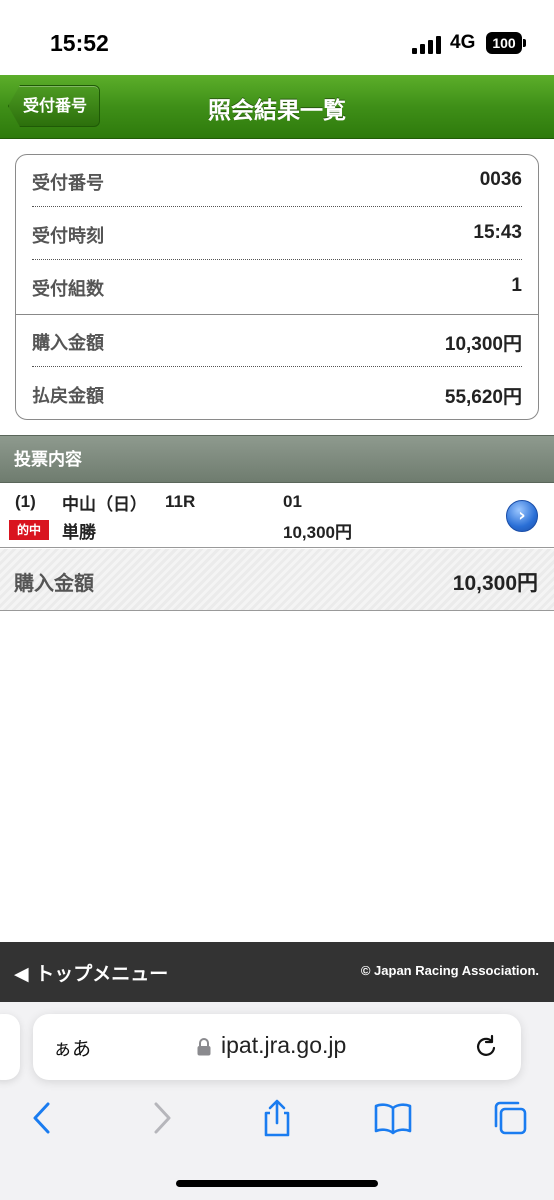  I want to click on summary-label: 受付番号, so click(68, 183).